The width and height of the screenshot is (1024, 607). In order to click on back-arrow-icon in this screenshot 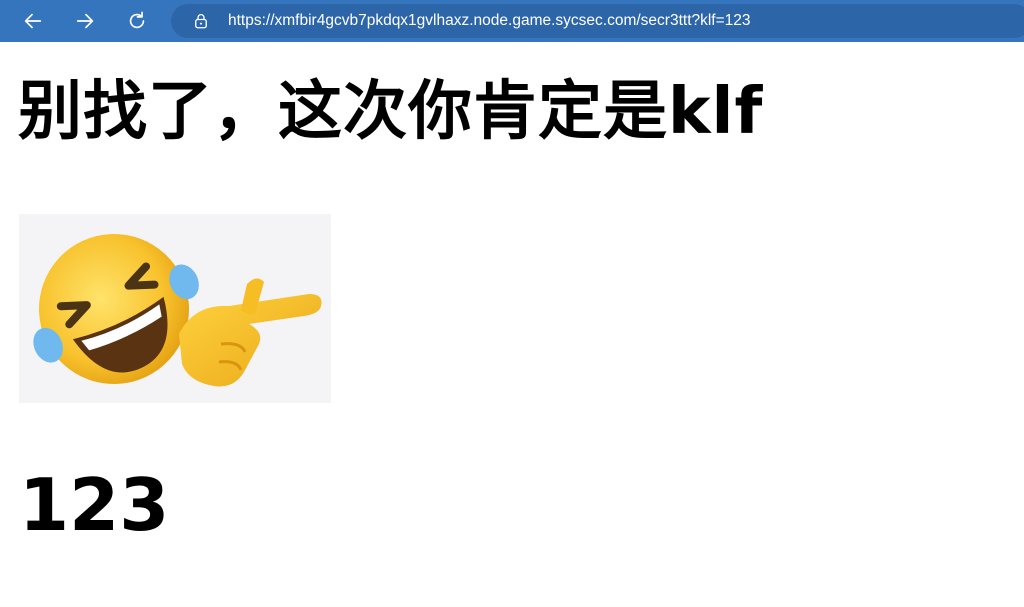, I will do `click(33, 21)`.